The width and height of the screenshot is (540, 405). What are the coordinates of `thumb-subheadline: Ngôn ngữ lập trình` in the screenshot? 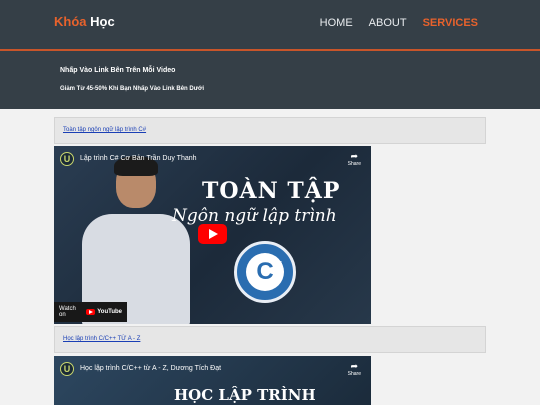 It's located at (254, 216).